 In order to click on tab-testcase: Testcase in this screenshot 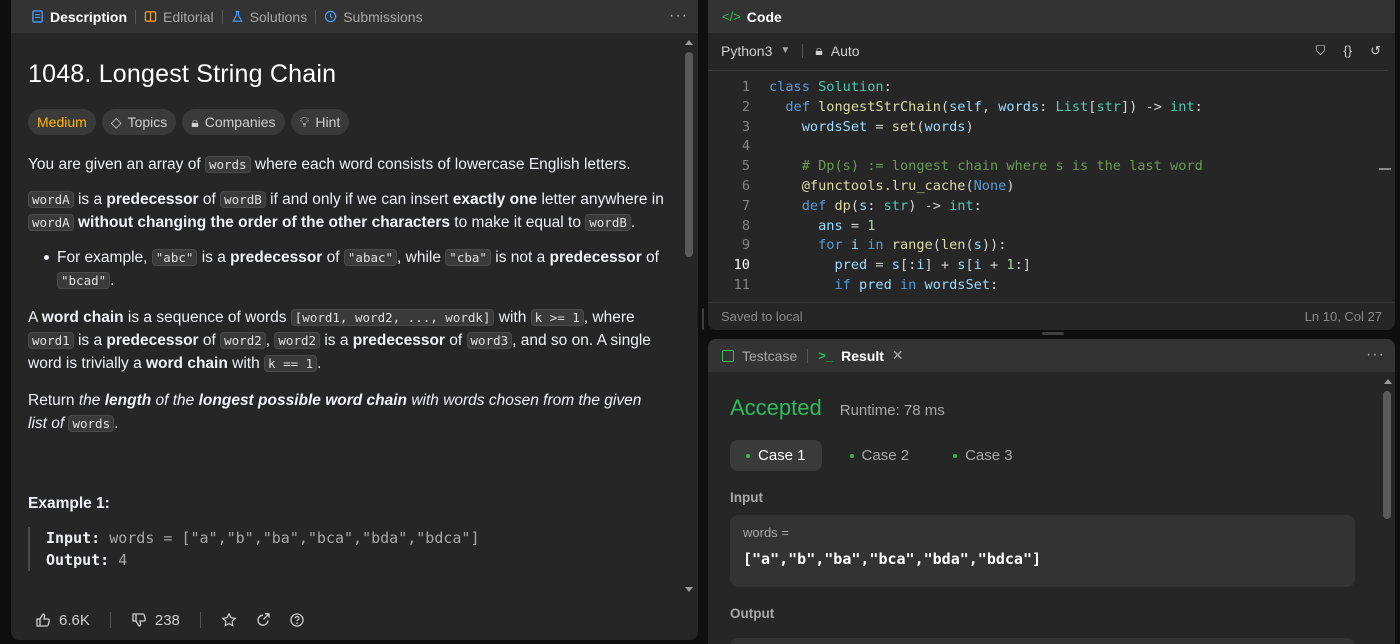, I will do `click(769, 356)`.